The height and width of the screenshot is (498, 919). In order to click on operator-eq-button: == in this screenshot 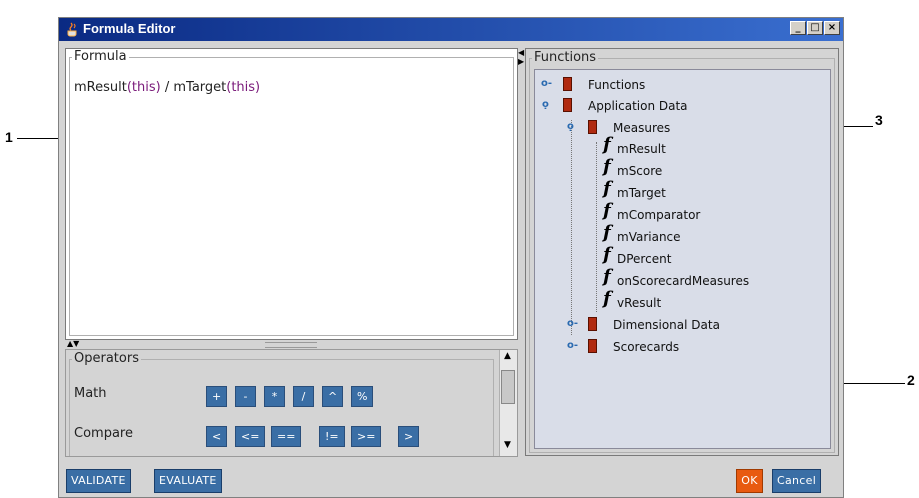, I will do `click(286, 436)`.